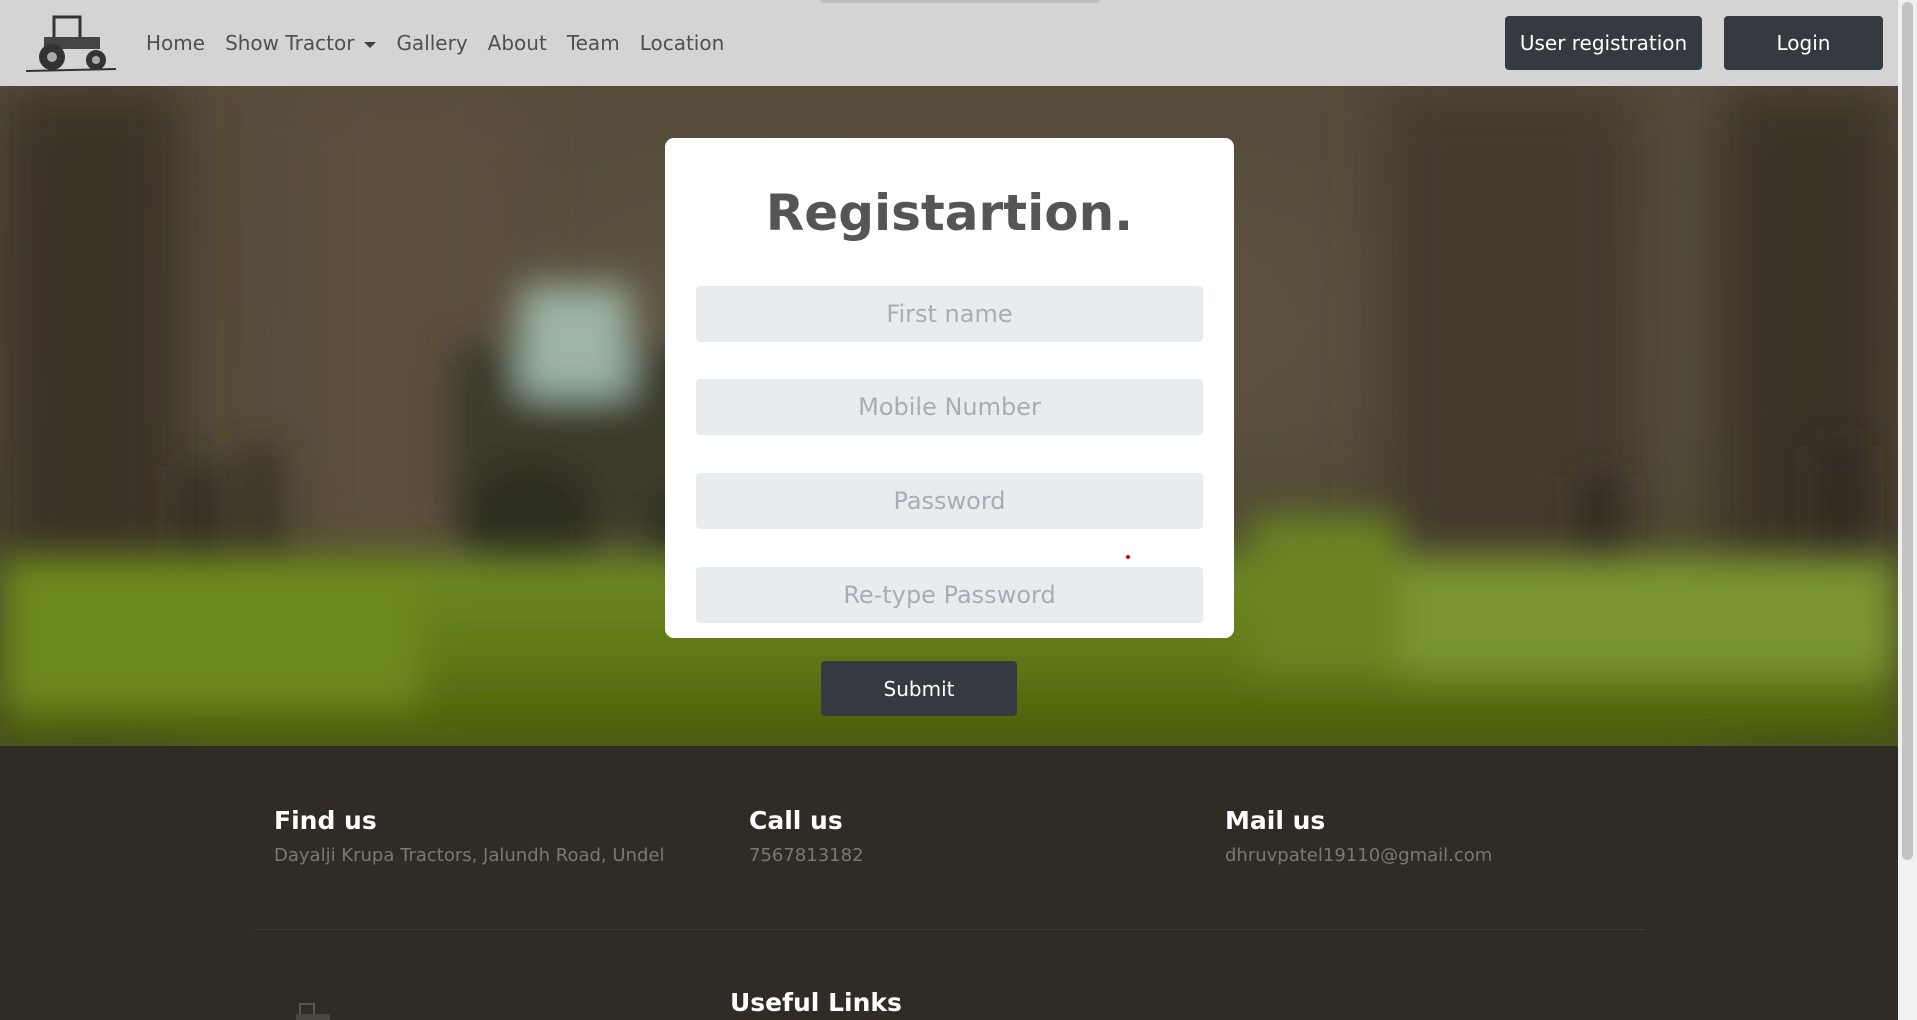 Image resolution: width=1917 pixels, height=1020 pixels. I want to click on user-registration-button: User registration, so click(1603, 43).